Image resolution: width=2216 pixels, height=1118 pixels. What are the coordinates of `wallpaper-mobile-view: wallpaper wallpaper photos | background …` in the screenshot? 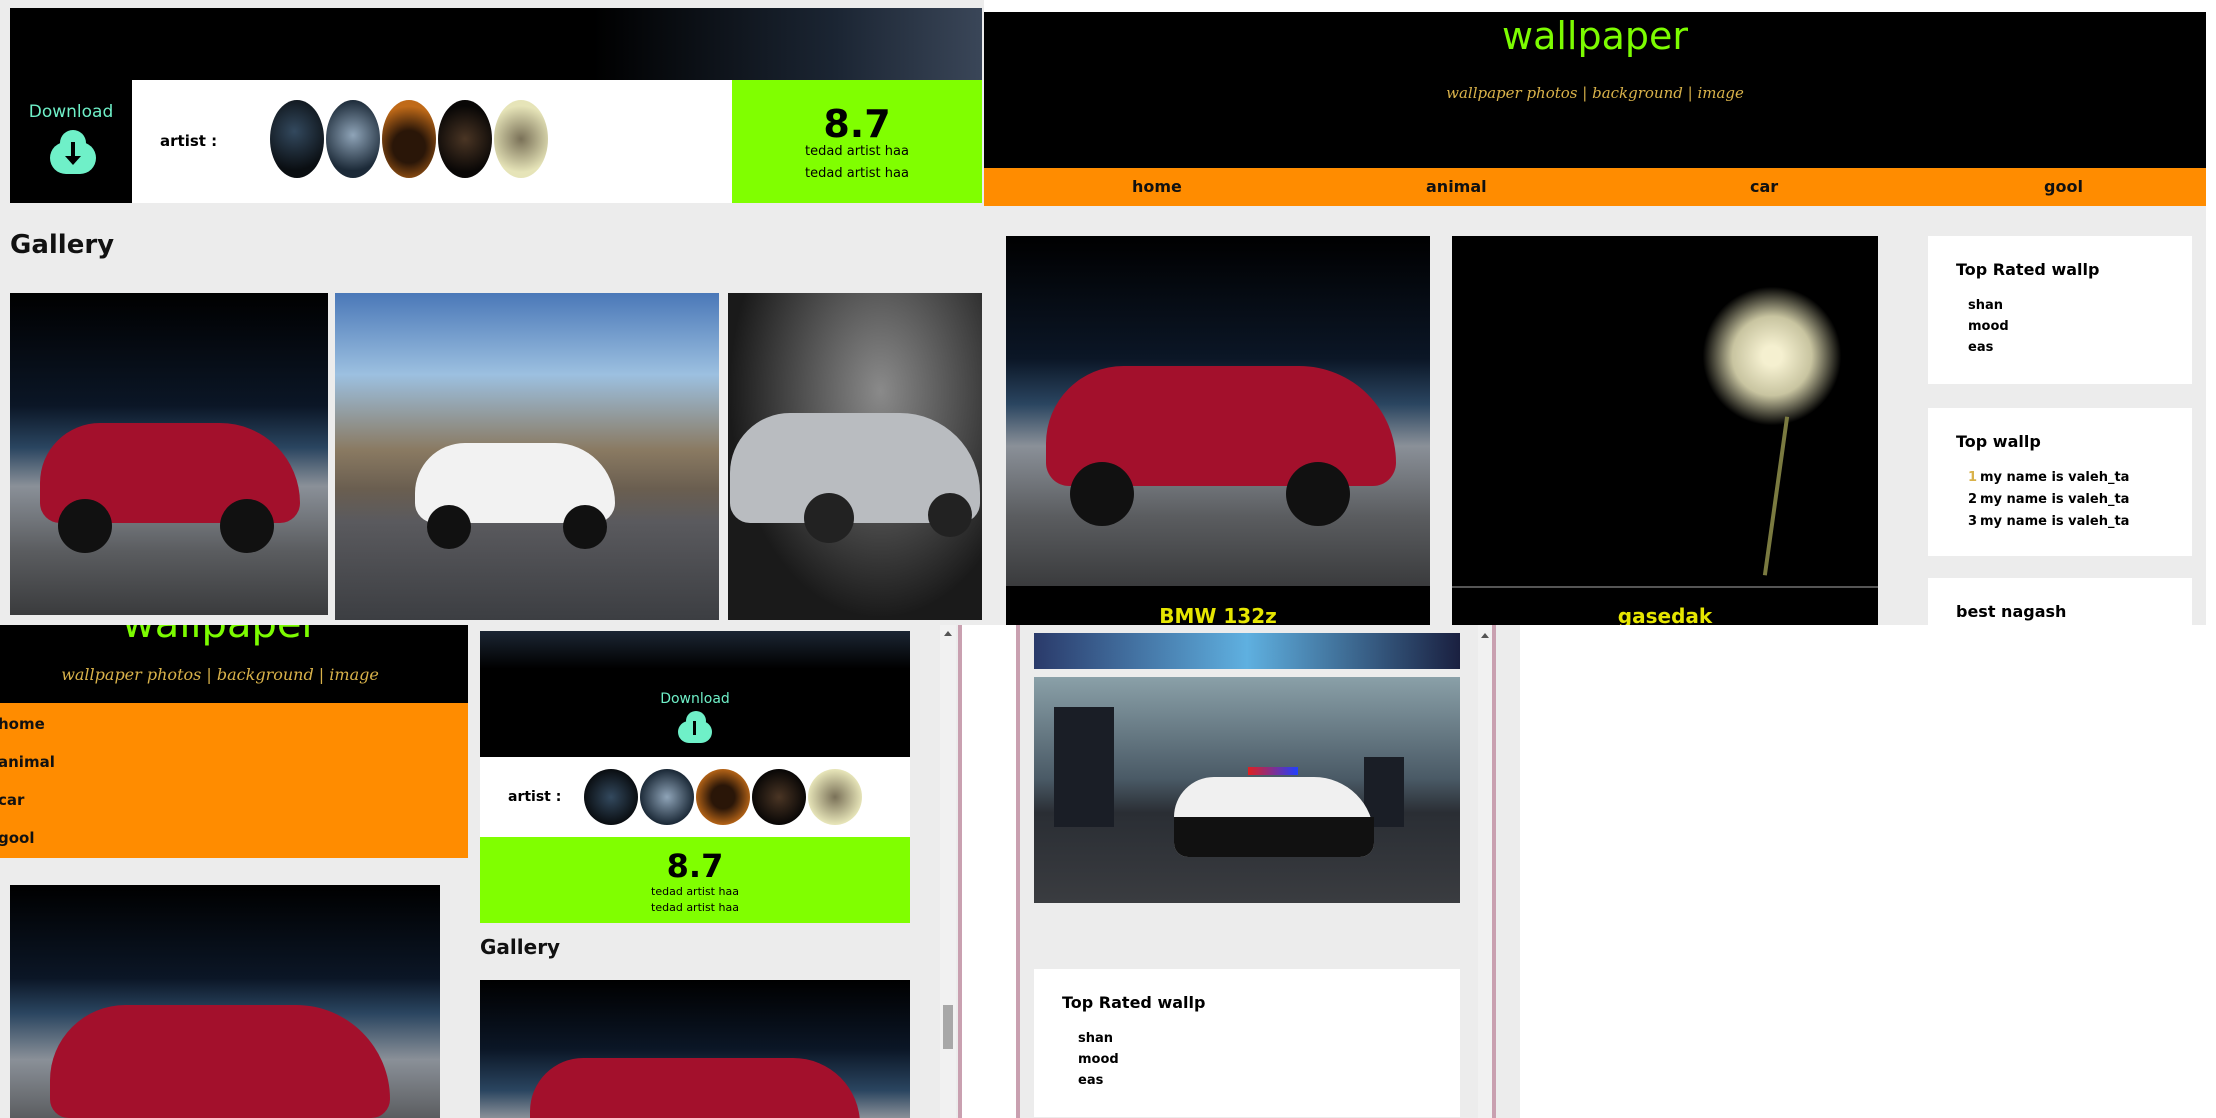 It's located at (236, 871).